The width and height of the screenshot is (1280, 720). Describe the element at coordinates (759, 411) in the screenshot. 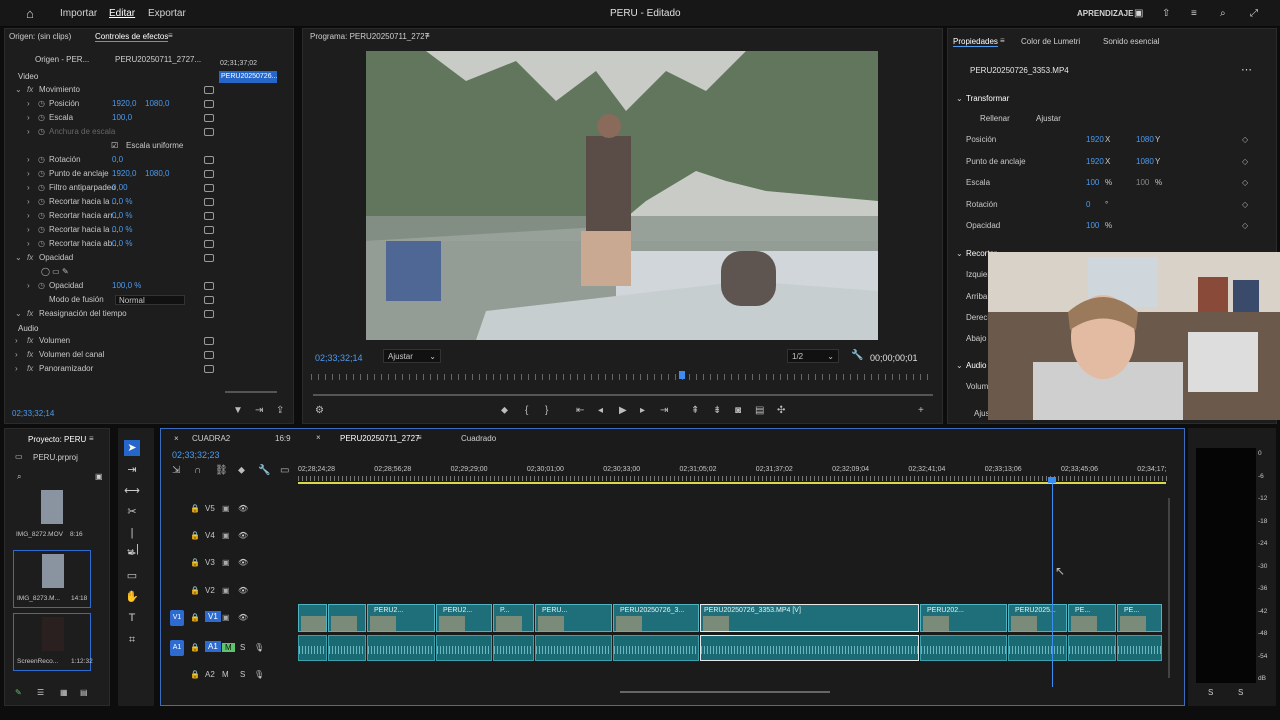

I see `compare-icon: ▤` at that location.